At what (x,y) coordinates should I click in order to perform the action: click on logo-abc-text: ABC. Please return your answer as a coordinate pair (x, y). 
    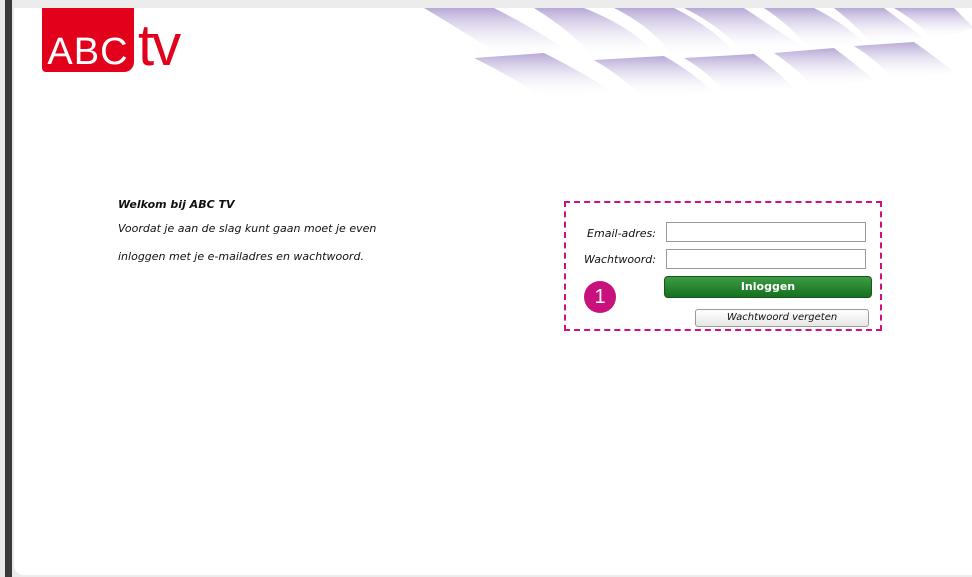
    Looking at the image, I should click on (88, 52).